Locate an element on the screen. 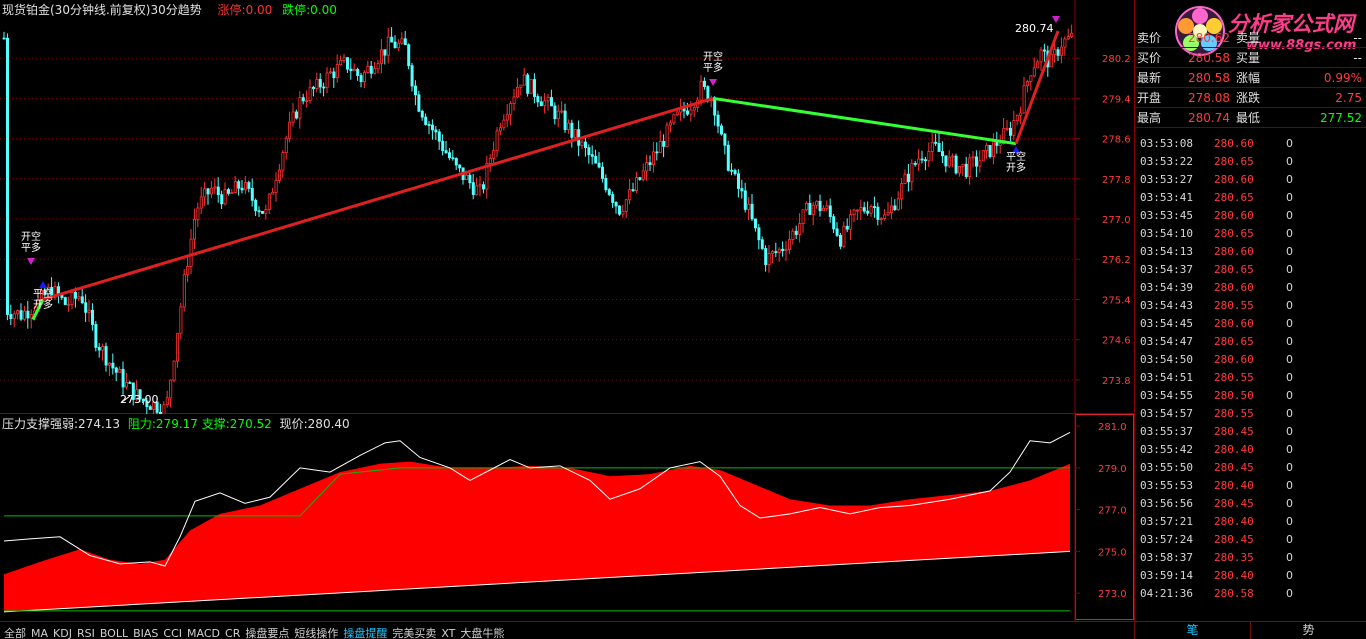  indicator-tab: RSI is located at coordinates (86, 632).